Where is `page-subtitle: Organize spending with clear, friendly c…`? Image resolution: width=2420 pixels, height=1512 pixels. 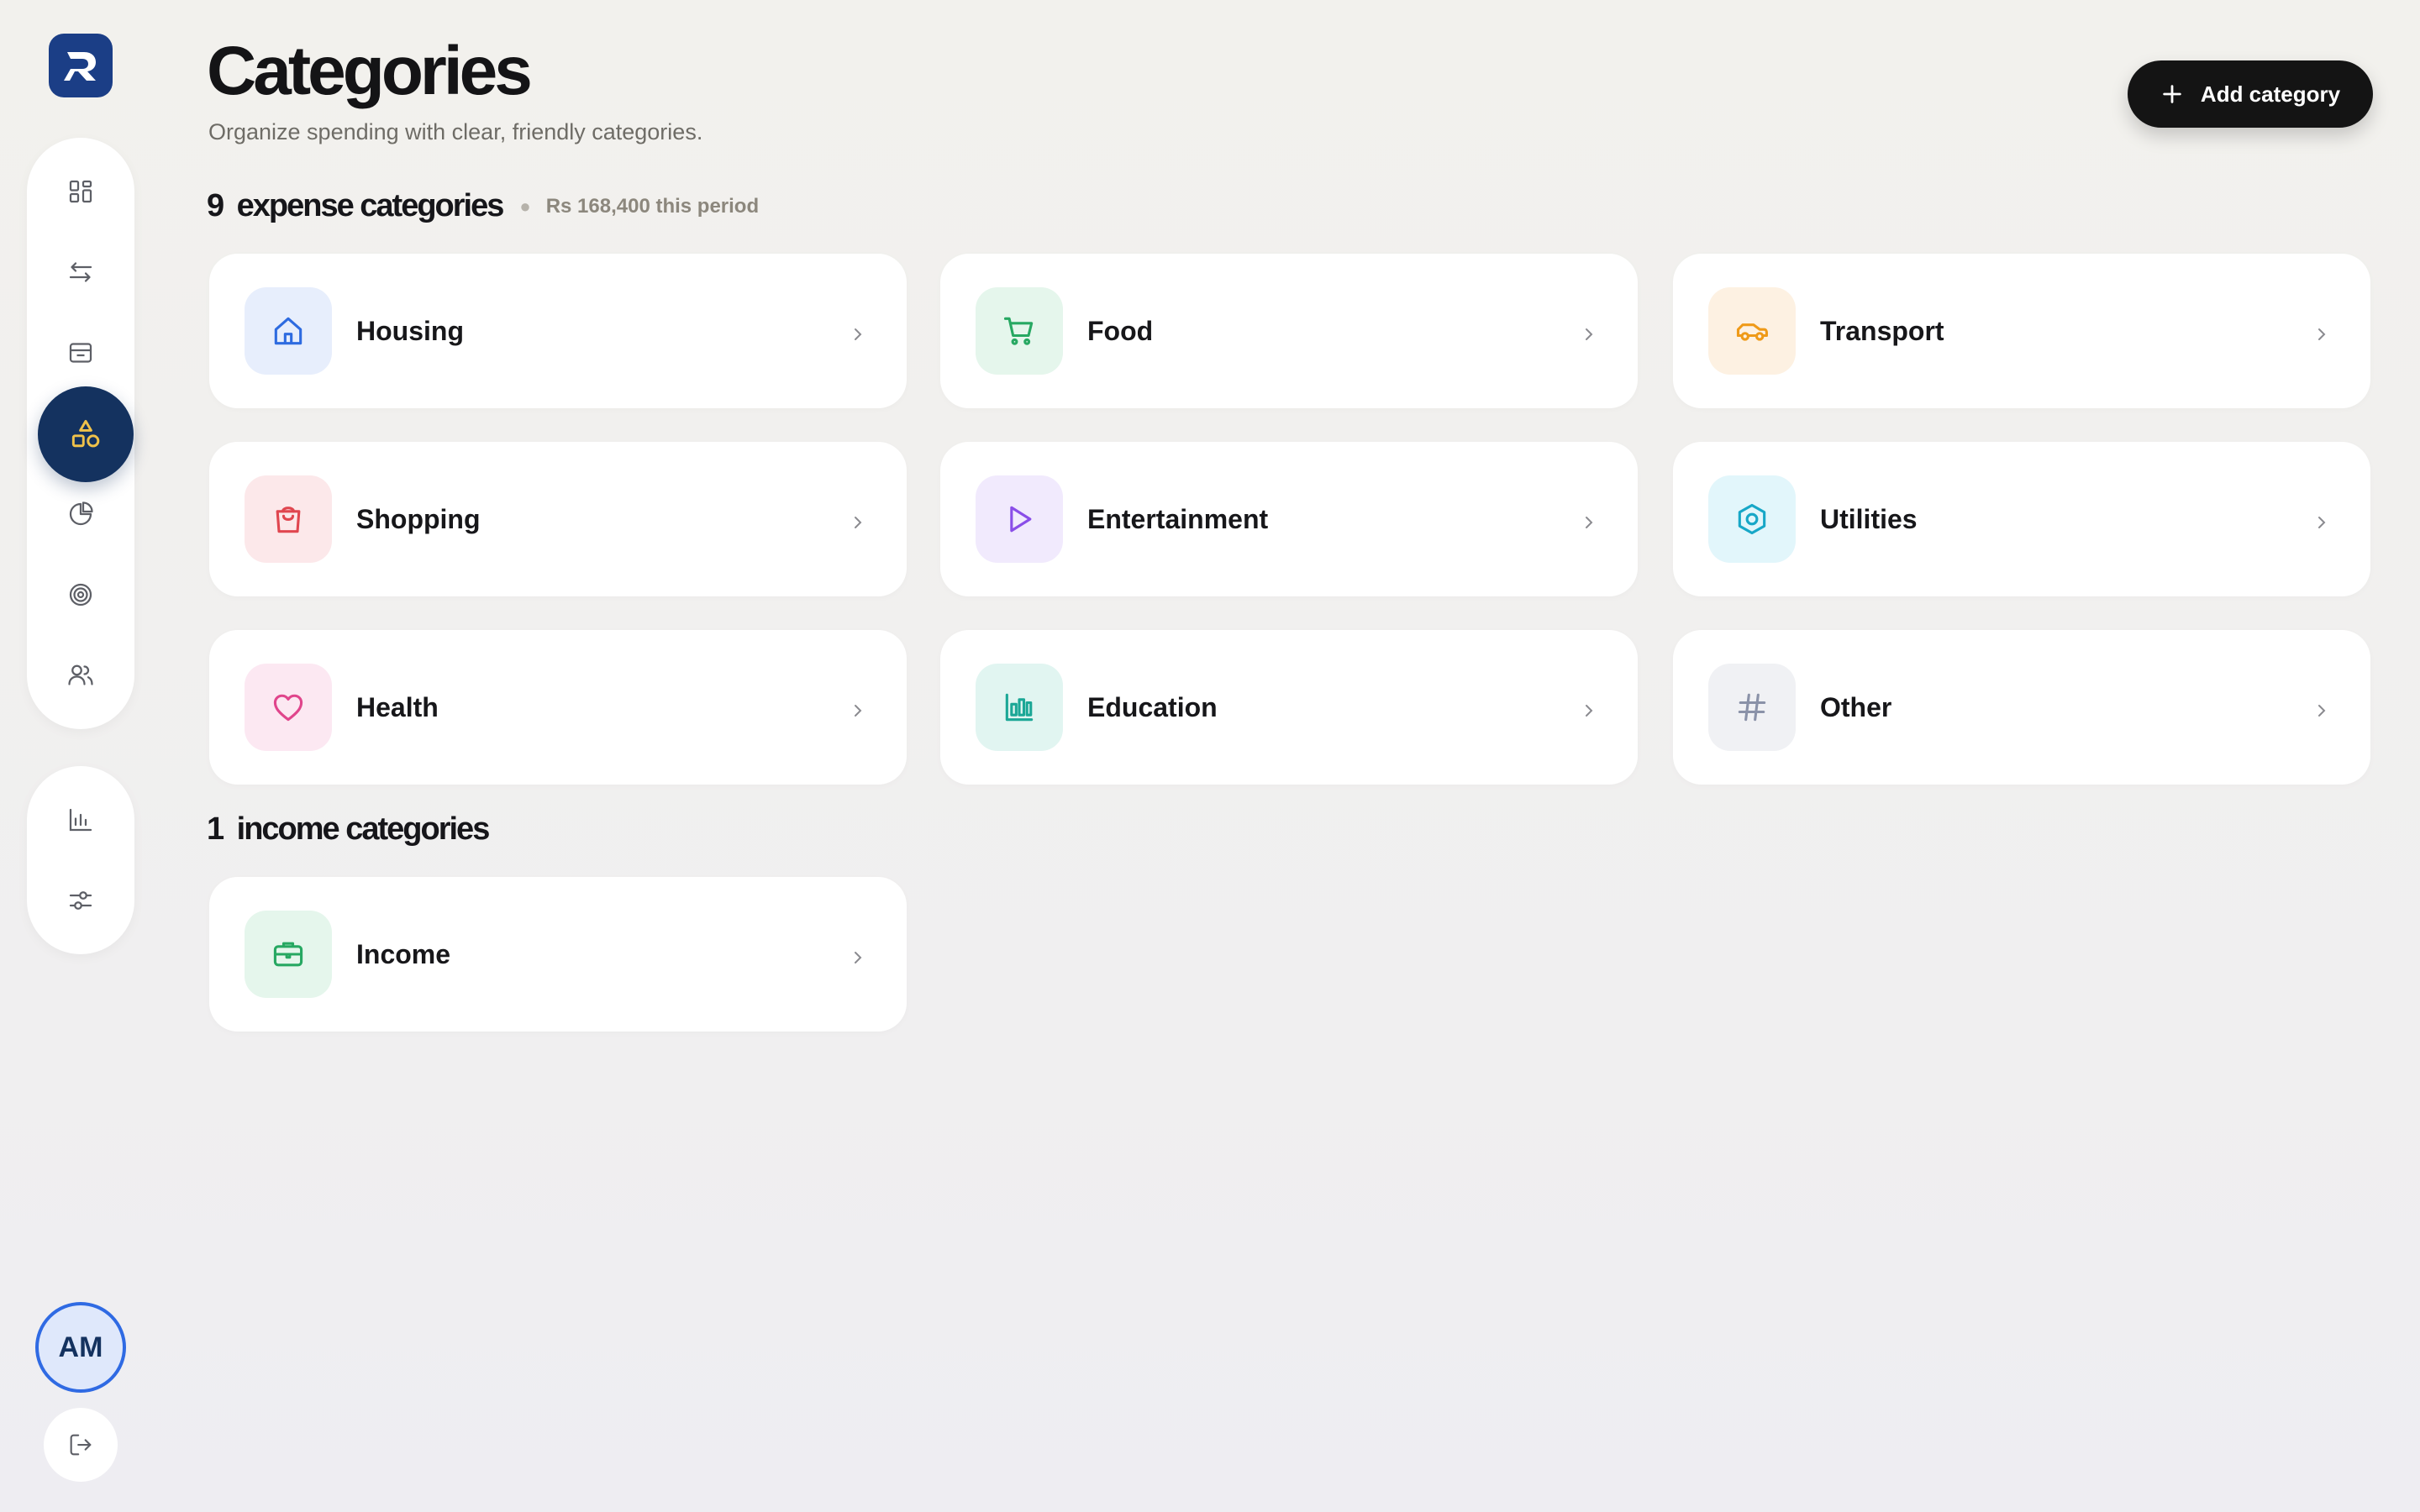 page-subtitle: Organize spending with clear, friendly c… is located at coordinates (455, 131).